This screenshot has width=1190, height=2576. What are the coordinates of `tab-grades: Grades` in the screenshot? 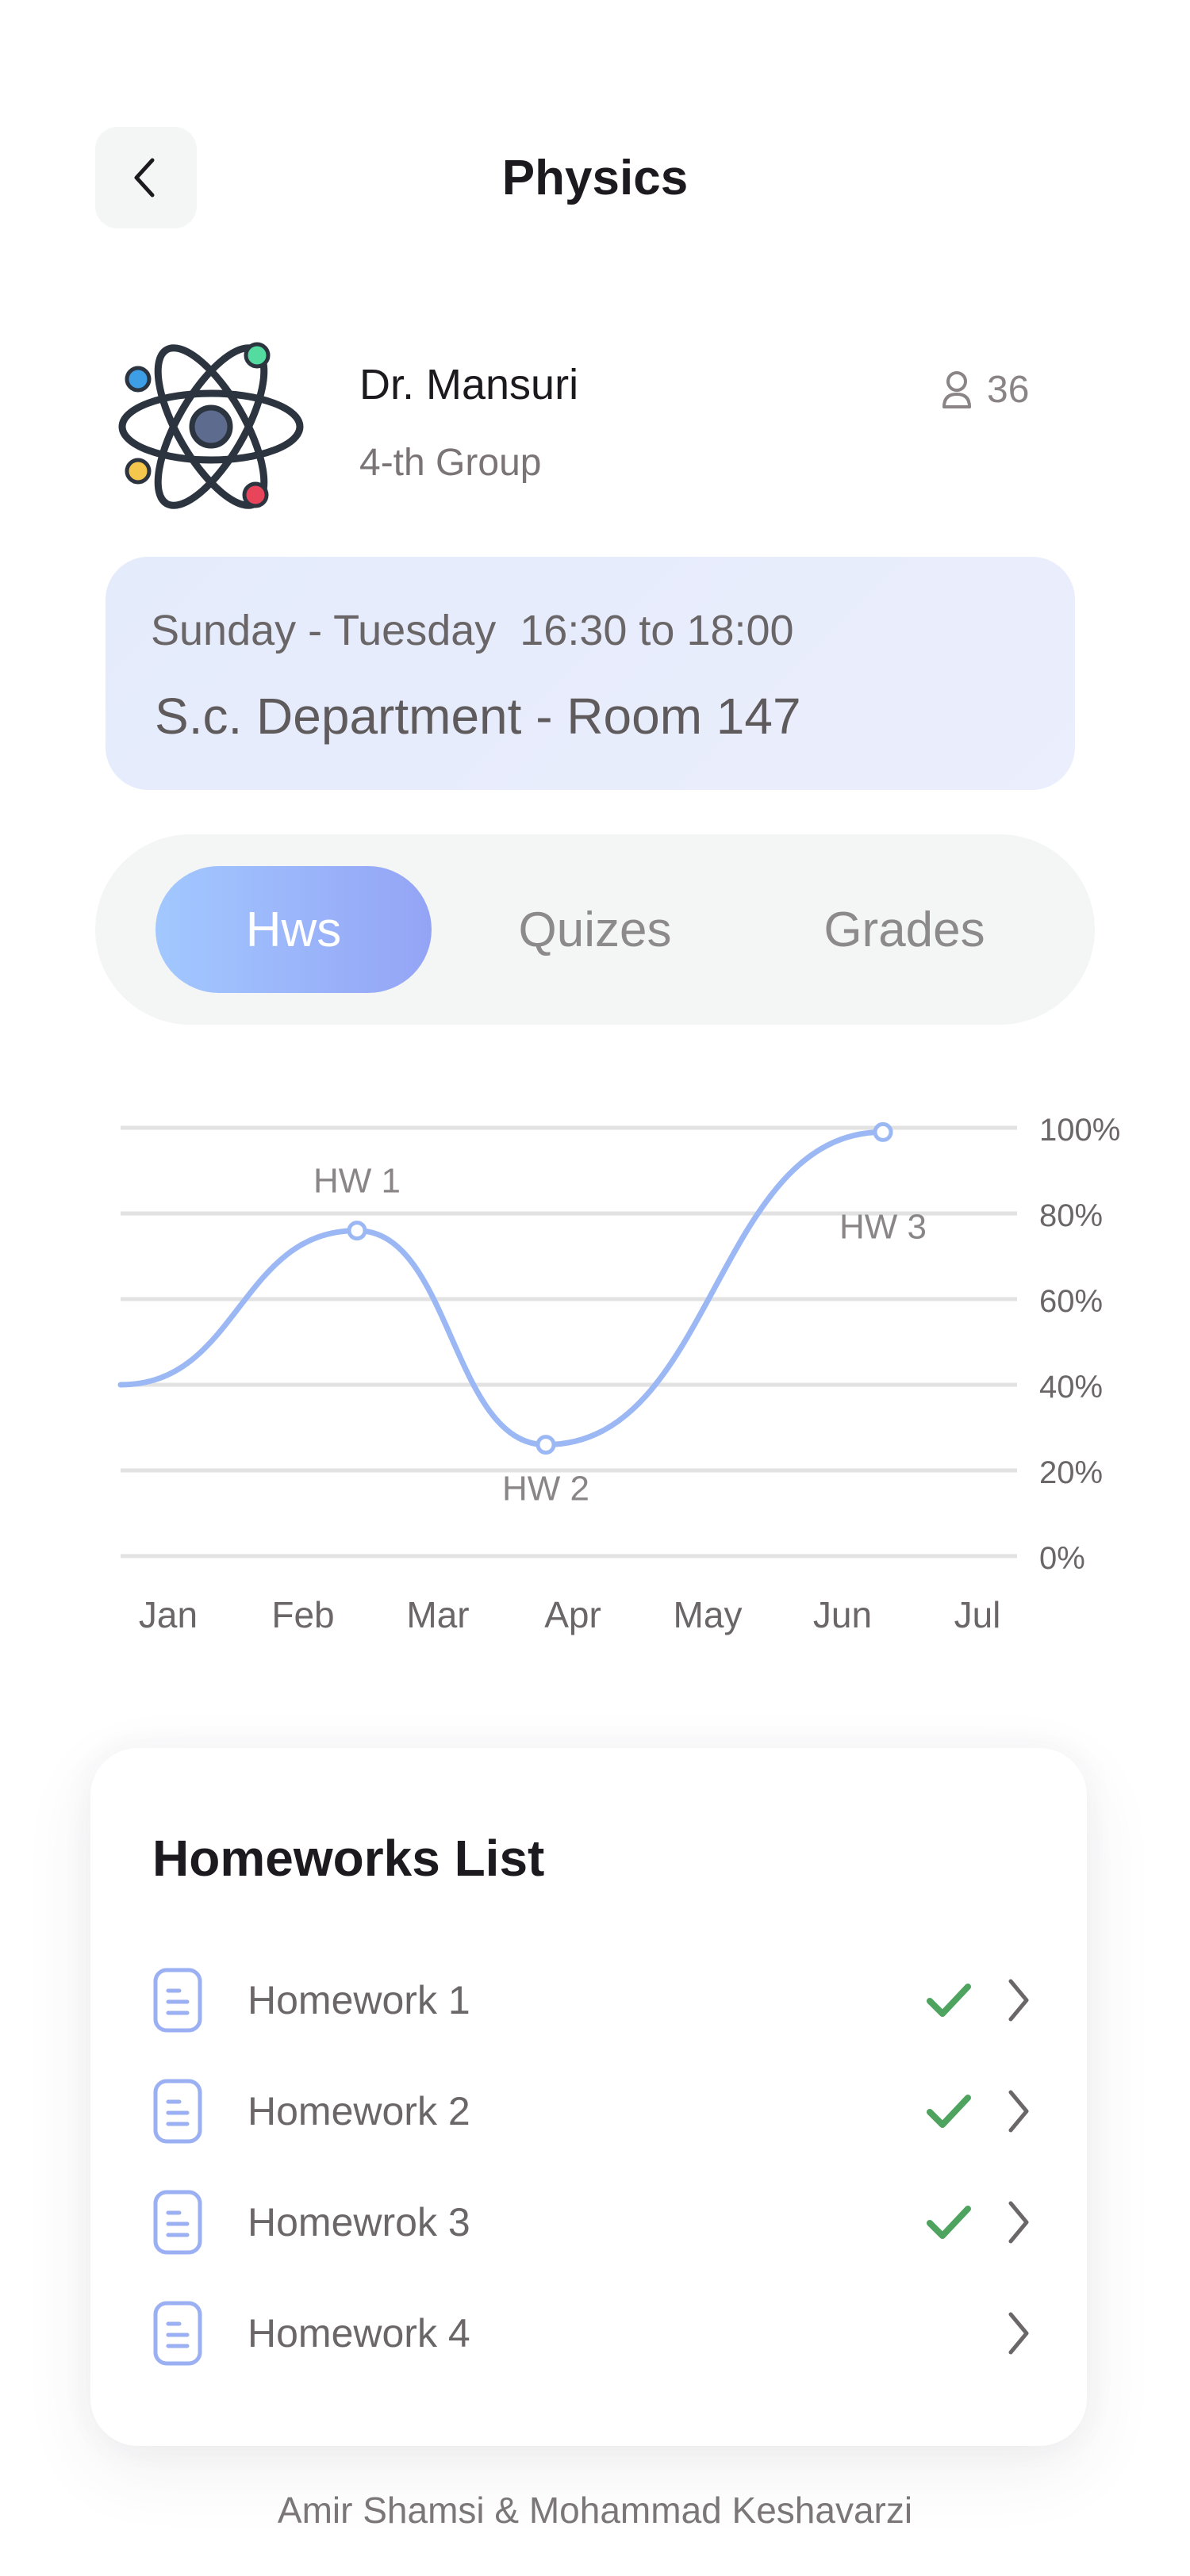 It's located at (904, 930).